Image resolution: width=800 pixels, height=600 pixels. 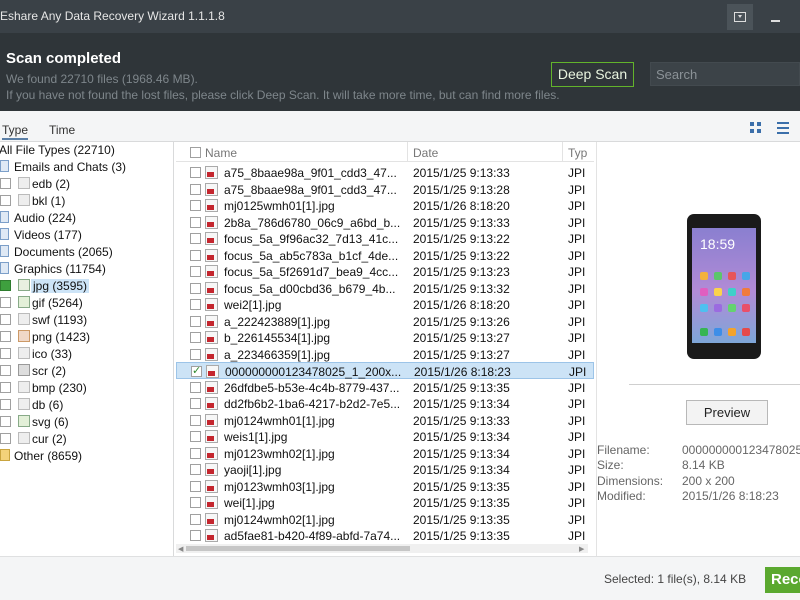 What do you see at coordinates (180, 549) in the screenshot?
I see `scroll-left-icon: ◀` at bounding box center [180, 549].